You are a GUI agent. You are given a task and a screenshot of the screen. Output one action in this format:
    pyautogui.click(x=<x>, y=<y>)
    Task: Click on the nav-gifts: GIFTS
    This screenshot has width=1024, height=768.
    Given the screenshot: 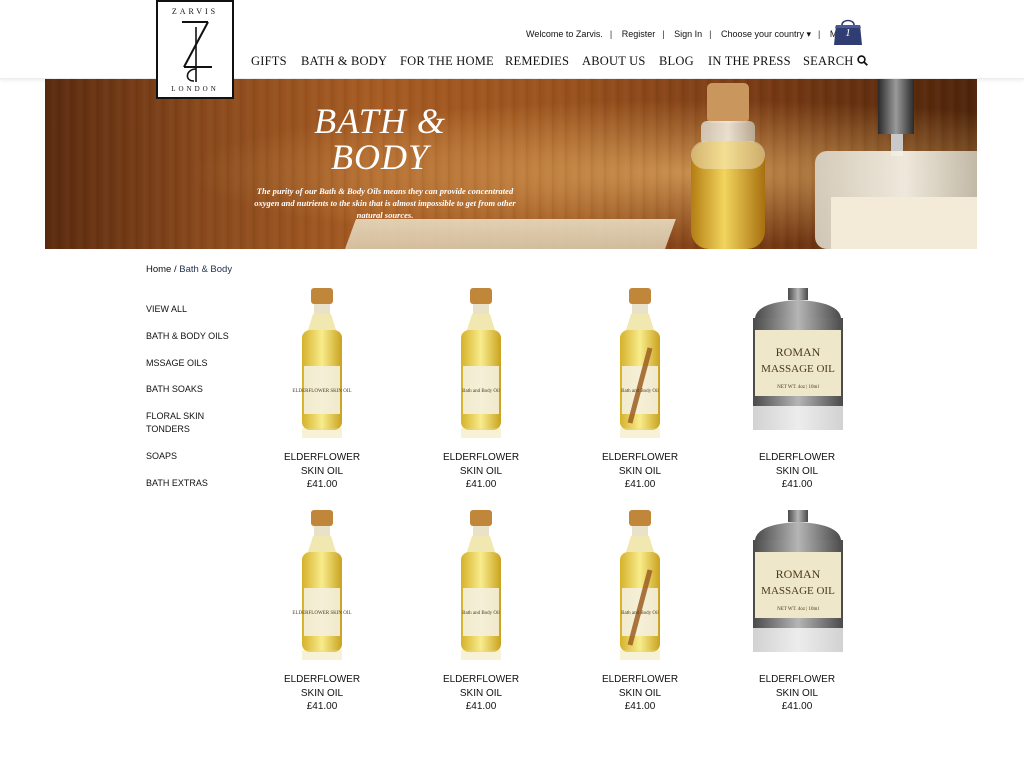 What is the action you would take?
    pyautogui.click(x=269, y=61)
    